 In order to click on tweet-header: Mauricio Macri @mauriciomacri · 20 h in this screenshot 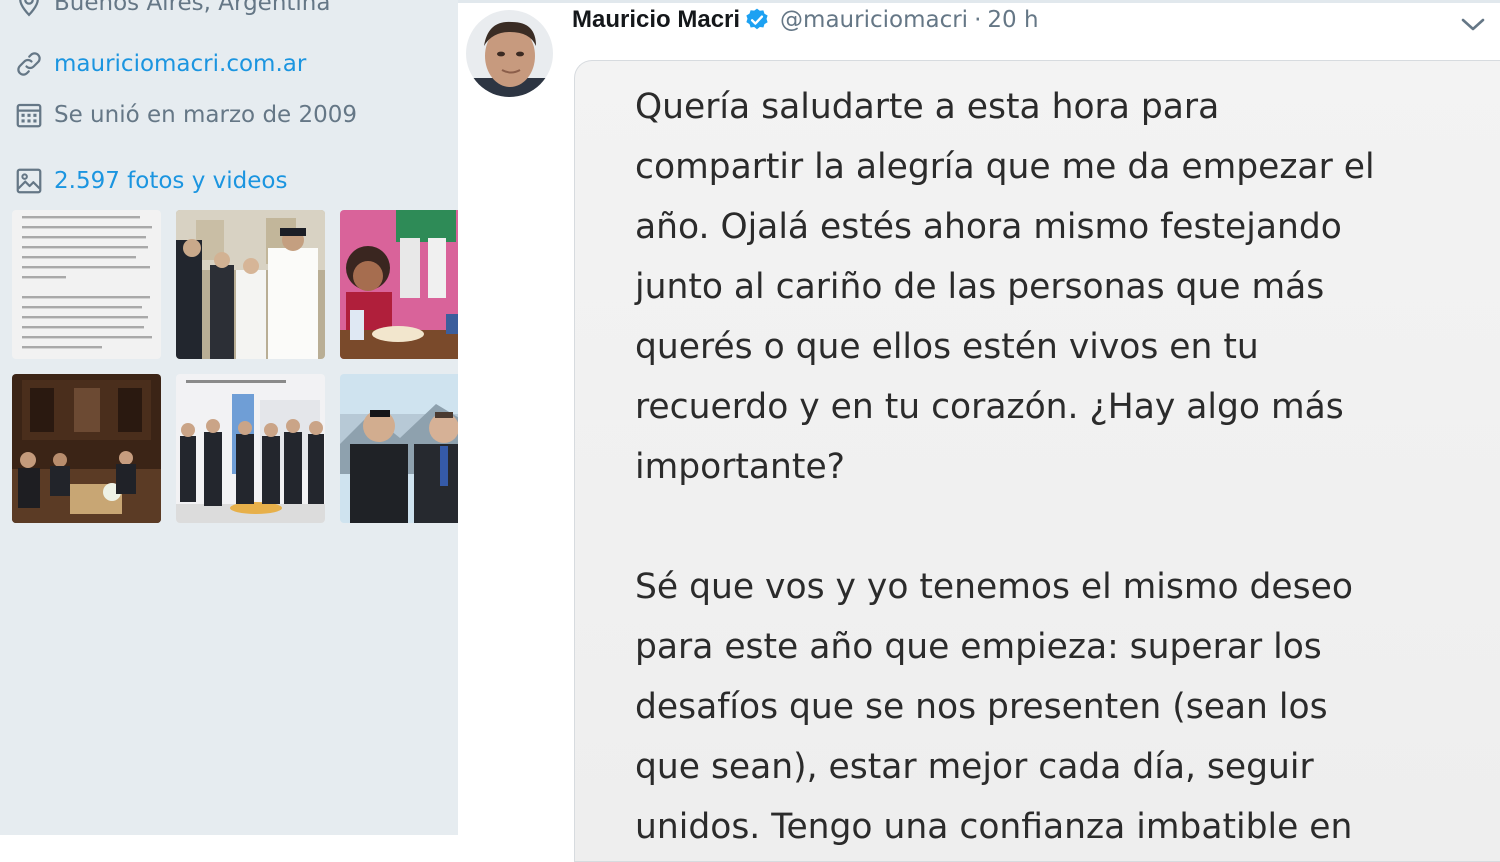, I will do `click(805, 20)`.